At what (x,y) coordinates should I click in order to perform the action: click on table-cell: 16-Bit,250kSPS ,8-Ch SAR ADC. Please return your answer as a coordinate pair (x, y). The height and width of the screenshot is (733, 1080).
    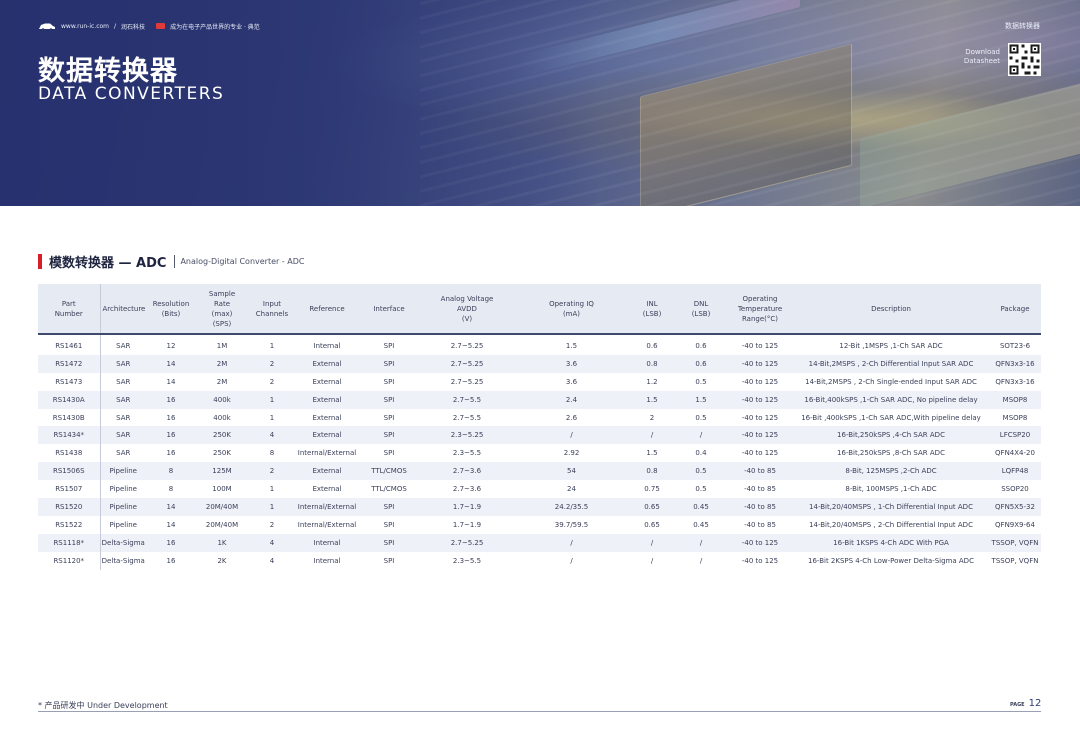
    Looking at the image, I should click on (891, 453).